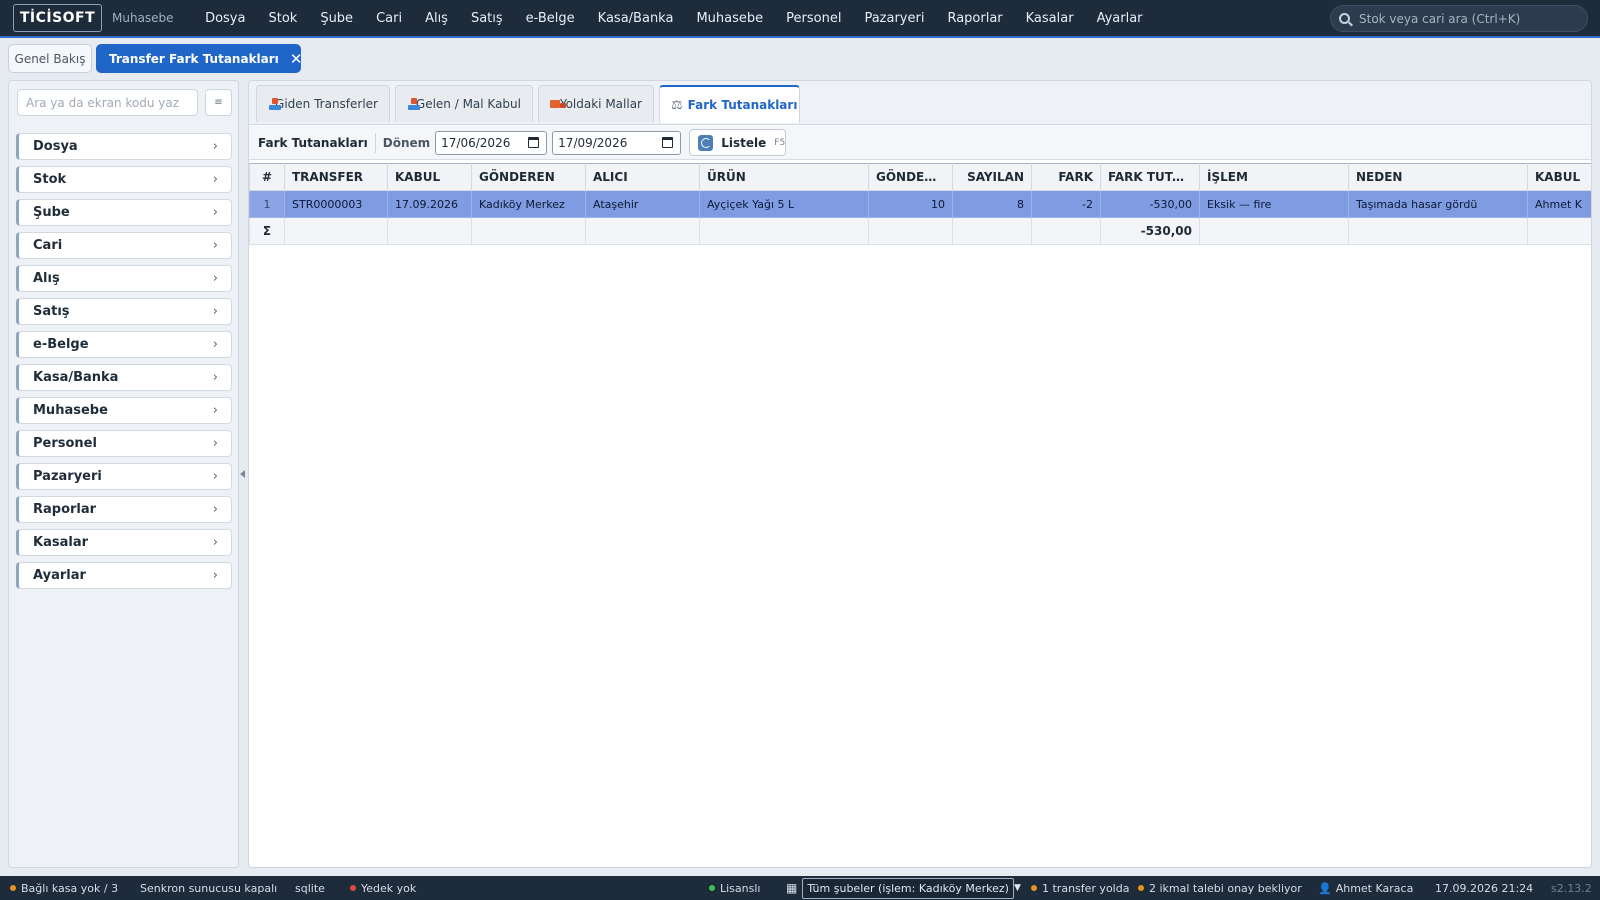  Describe the element at coordinates (46, 278) in the screenshot. I see `sidebar-item-label: Alış` at that location.